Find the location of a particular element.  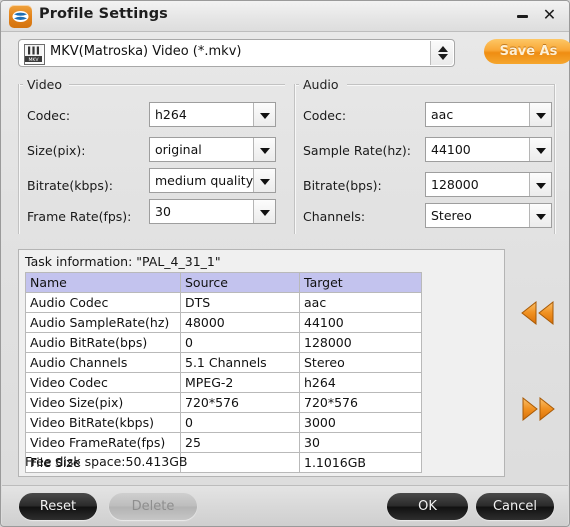

video-size-select: original is located at coordinates (212, 149).